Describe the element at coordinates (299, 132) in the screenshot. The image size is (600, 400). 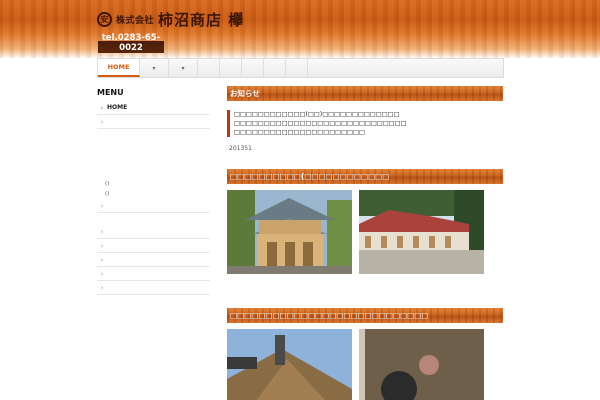
I see `notice-line: □□□□□□□□□□□□□□□□□□□□□□` at that location.